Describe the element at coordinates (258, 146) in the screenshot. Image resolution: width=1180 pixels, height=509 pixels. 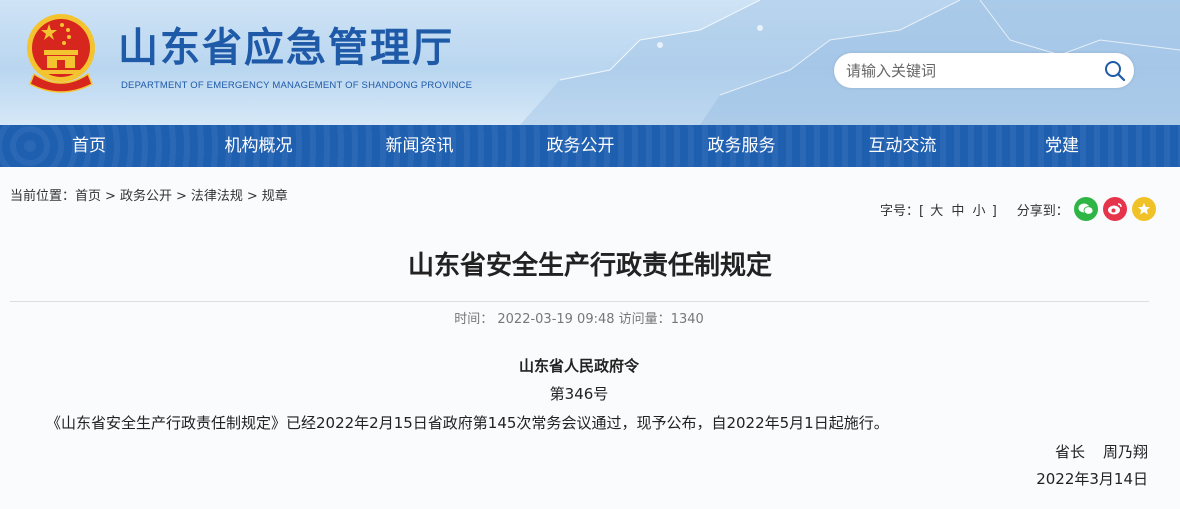
I see `nav-item-about: 机构概况` at that location.